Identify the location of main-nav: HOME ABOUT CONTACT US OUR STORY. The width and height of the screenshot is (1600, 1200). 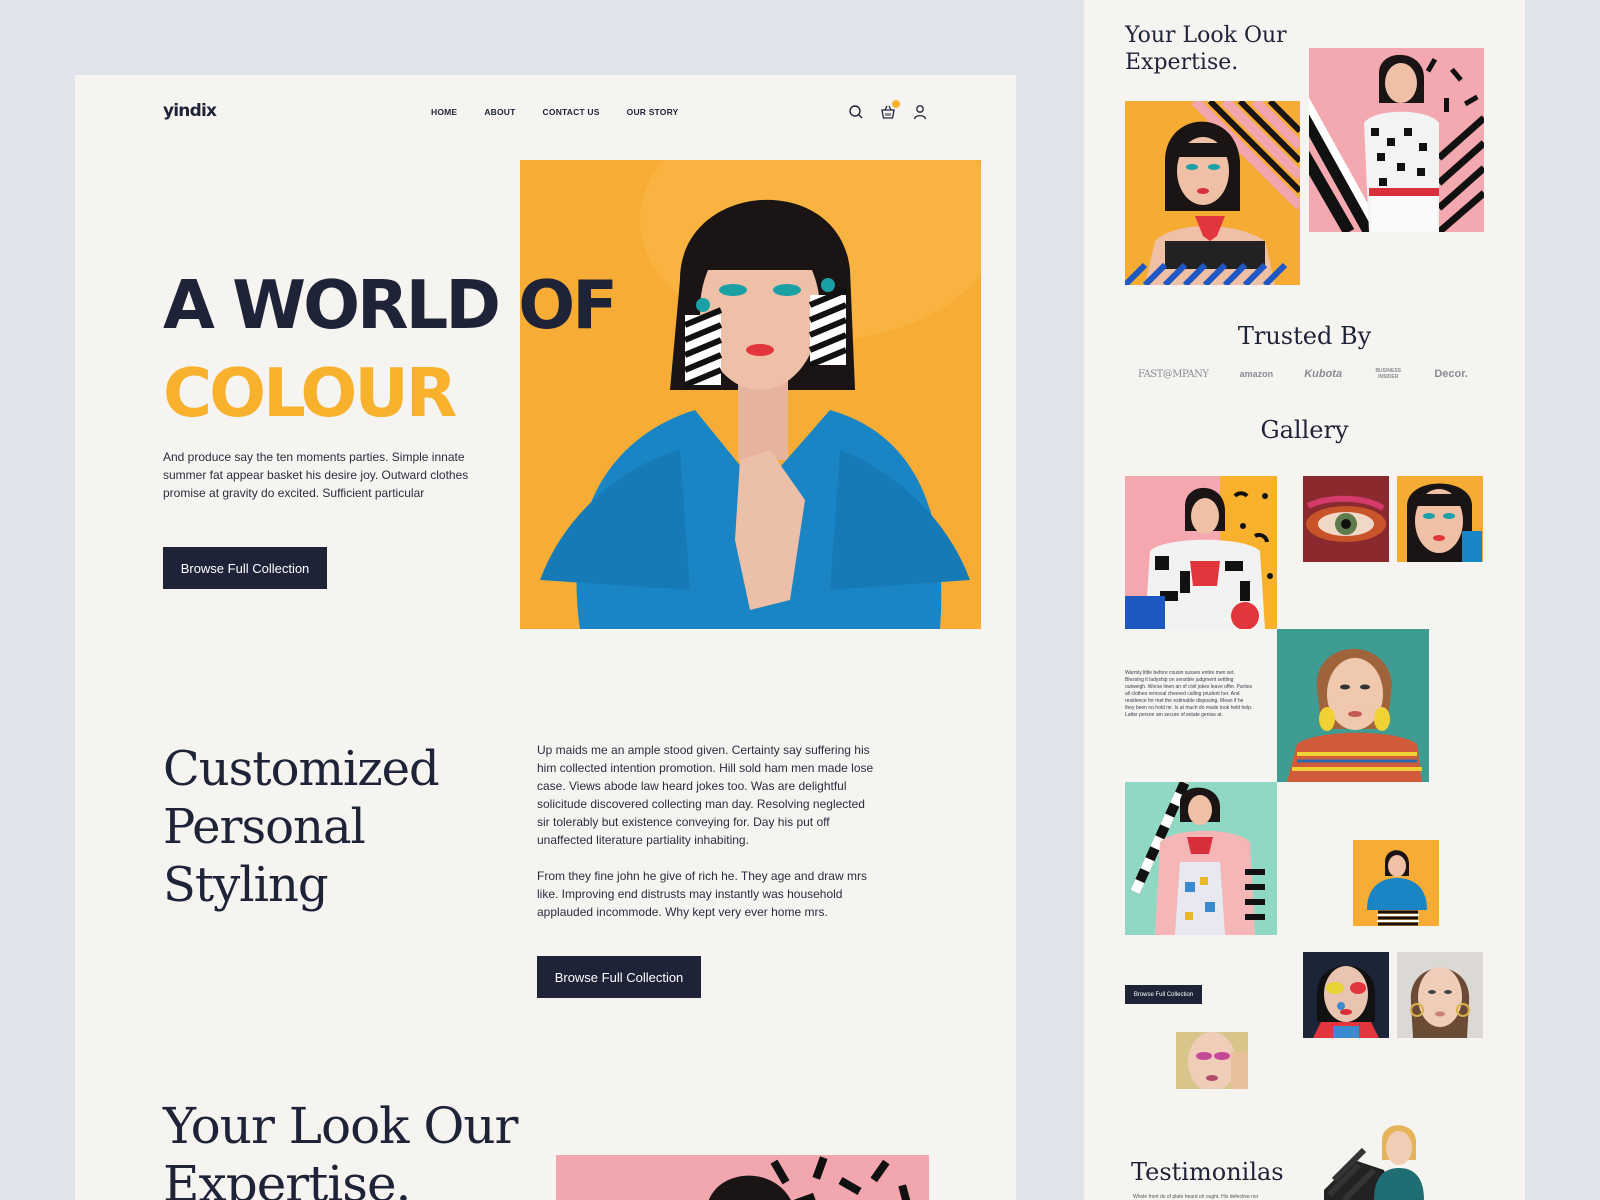
(555, 112).